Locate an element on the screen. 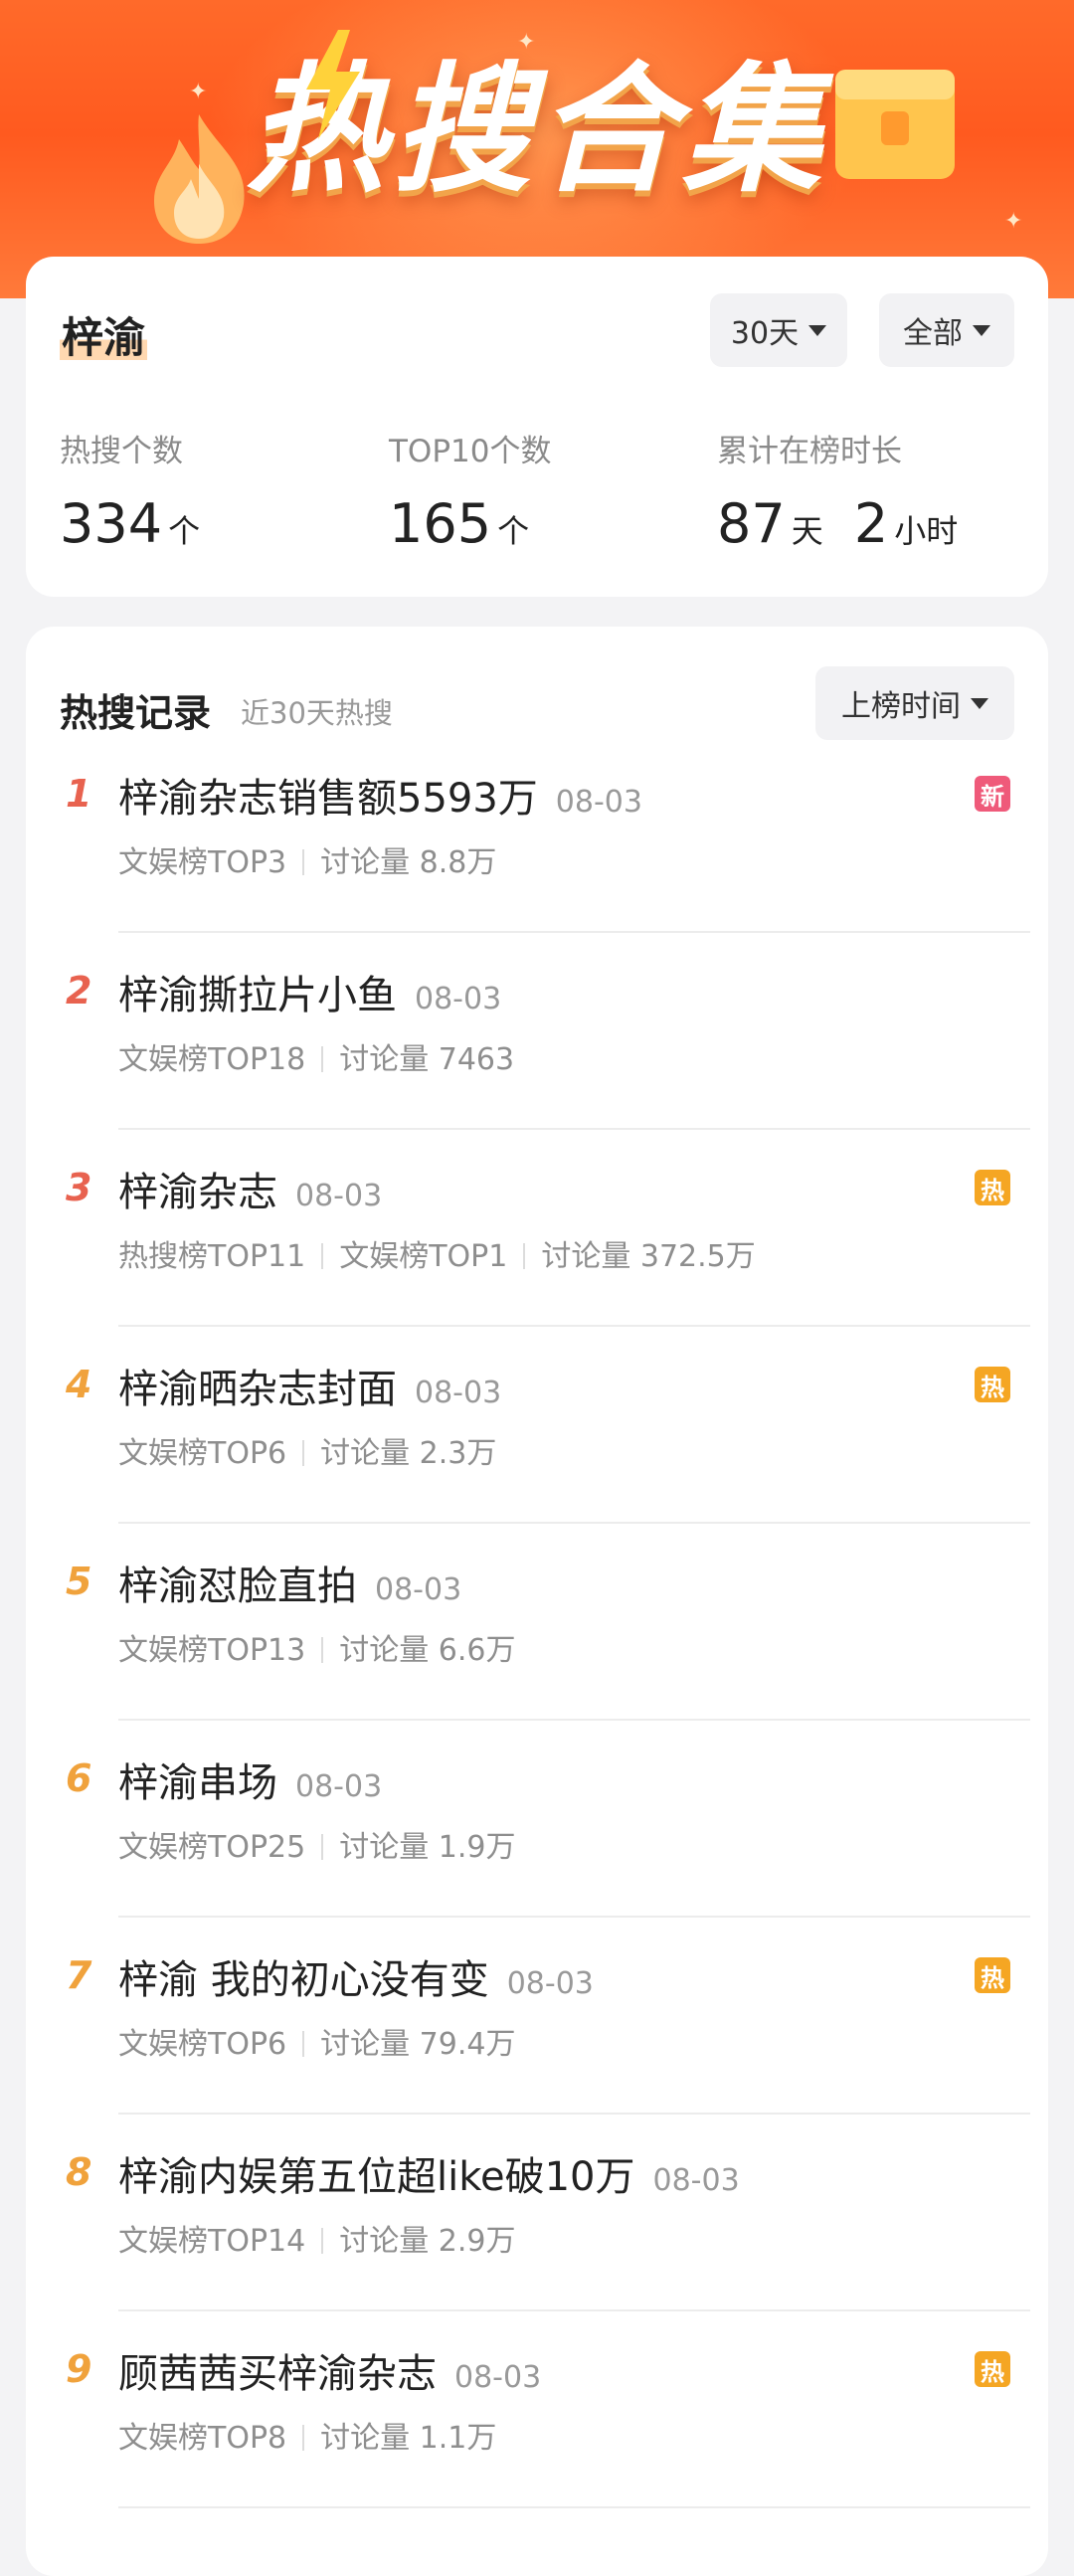 Image resolution: width=1074 pixels, height=2576 pixels. record-rank: 4 is located at coordinates (79, 1384).